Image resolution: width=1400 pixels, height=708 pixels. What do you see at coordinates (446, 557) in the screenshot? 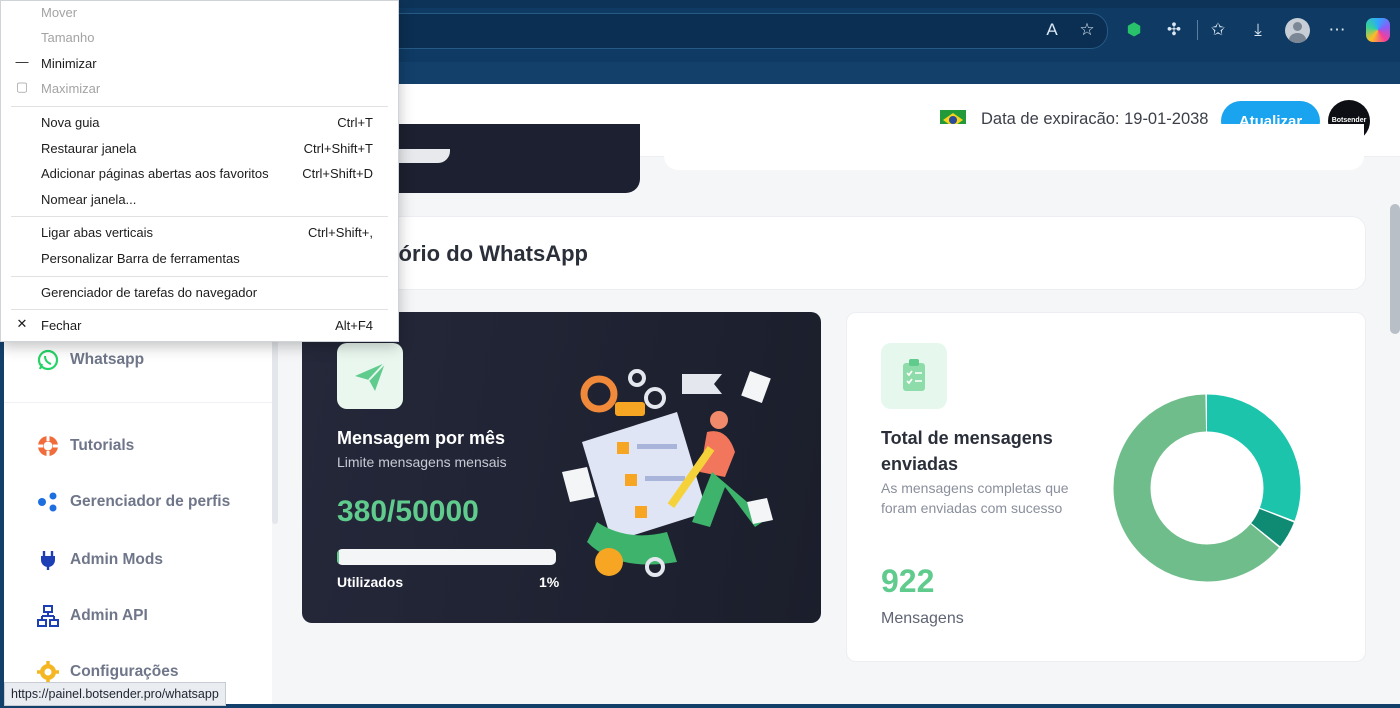
I see `monthly-progress-bar` at bounding box center [446, 557].